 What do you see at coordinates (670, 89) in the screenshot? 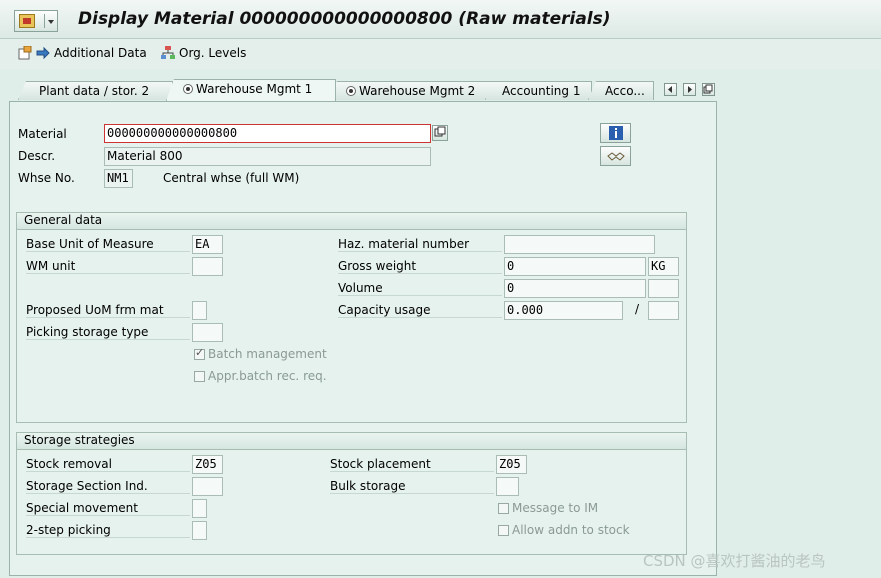
I see `tab-scroll-left-button` at bounding box center [670, 89].